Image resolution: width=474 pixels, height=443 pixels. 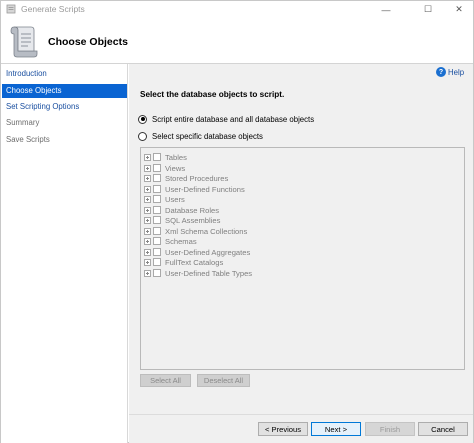 What do you see at coordinates (237, 9) in the screenshot?
I see `title-bar: Generate Scripts — ☐ ✕` at bounding box center [237, 9].